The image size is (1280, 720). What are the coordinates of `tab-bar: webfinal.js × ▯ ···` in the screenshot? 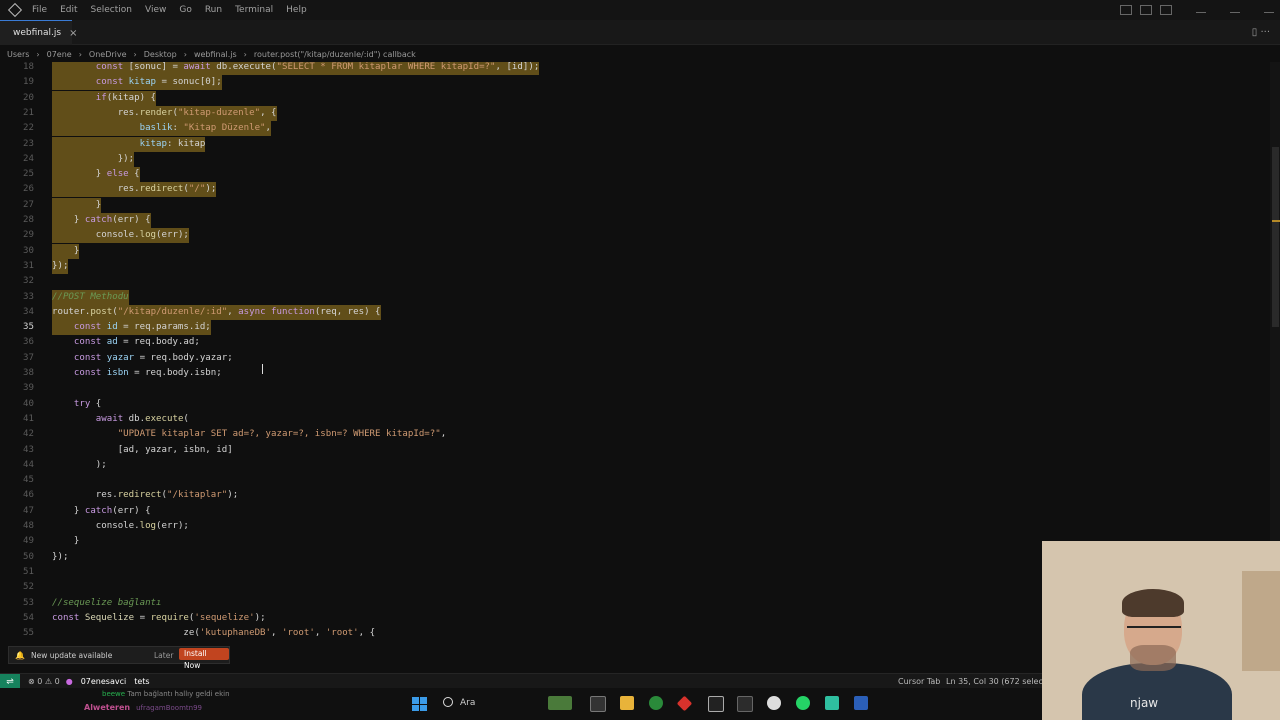 It's located at (640, 32).